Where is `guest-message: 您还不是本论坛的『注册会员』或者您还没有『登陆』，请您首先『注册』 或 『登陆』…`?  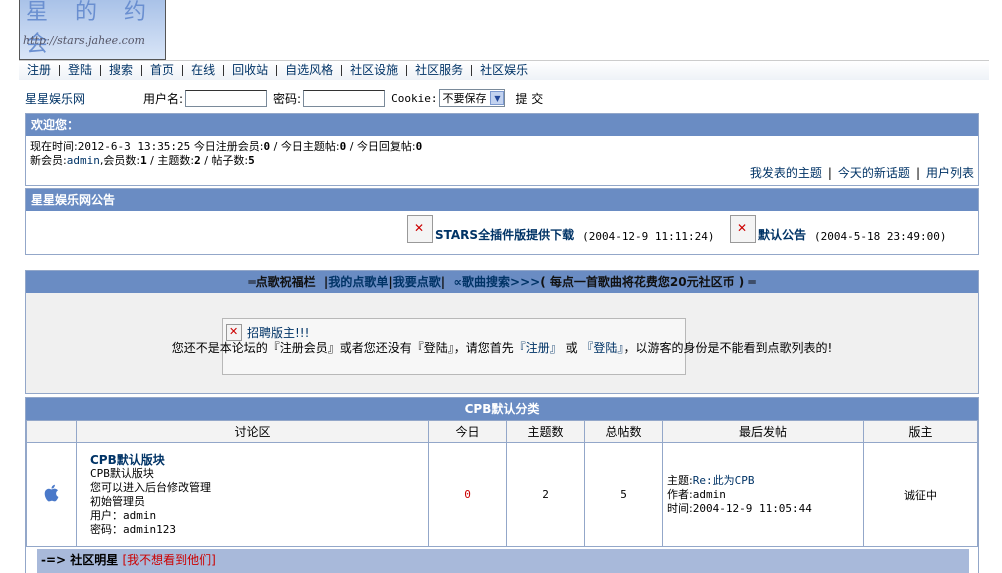
guest-message: 您还不是本论坛的『注册会员』或者您还没有『登陆』，请您首先『注册』 或 『登陆』… is located at coordinates (502, 347).